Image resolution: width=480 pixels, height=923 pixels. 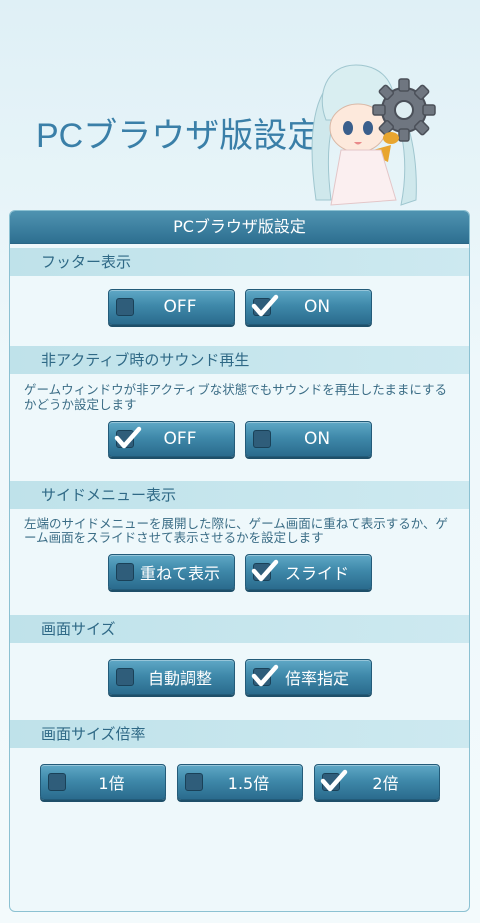 I want to click on mascot-illustration, so click(x=373, y=135).